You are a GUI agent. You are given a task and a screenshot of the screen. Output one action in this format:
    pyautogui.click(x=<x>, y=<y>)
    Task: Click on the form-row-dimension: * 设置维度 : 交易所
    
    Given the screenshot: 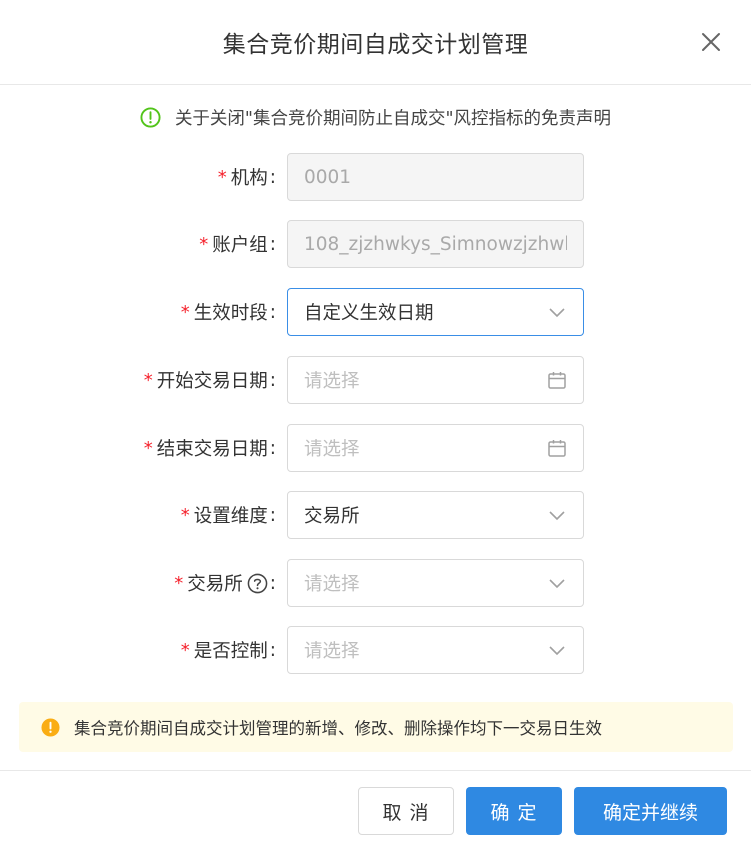 What is the action you would take?
    pyautogui.click(x=375, y=515)
    